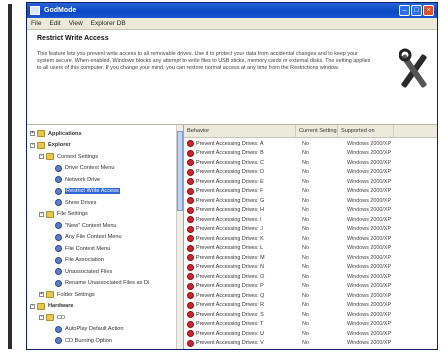 The height and width of the screenshot is (353, 441). I want to click on tree-item: Network Drive, so click(74, 179).